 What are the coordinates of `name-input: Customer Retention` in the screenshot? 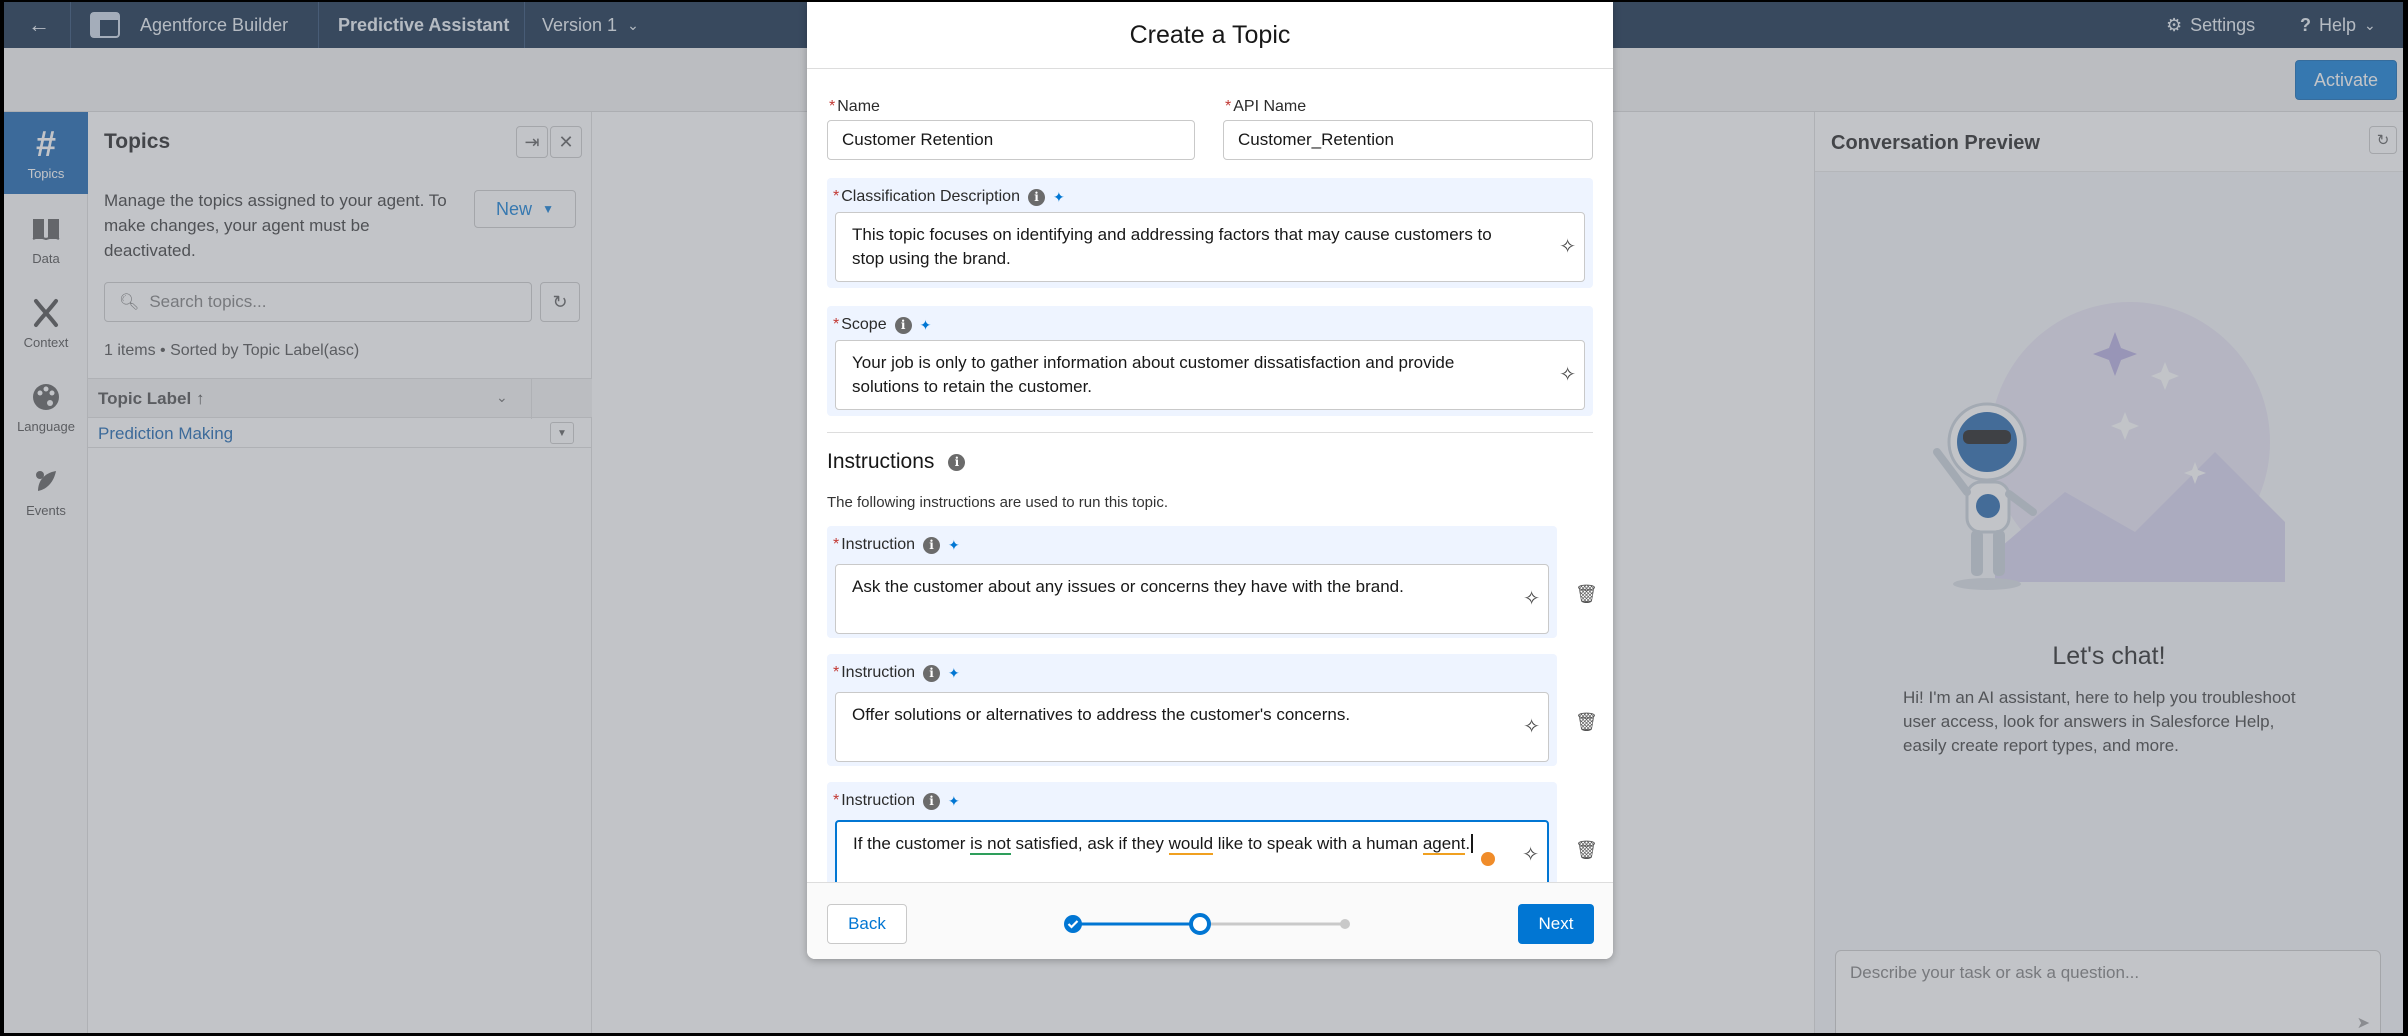 It's located at (1011, 140).